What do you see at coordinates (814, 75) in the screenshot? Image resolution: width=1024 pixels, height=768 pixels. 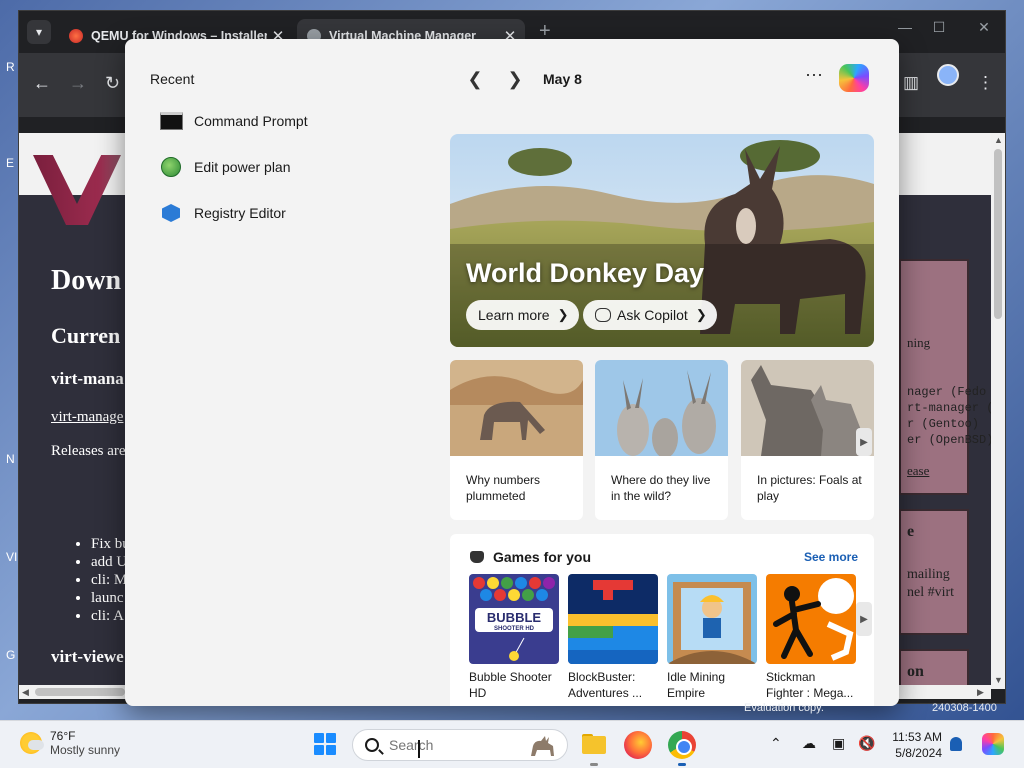 I see `more-options-button: ⋯` at bounding box center [814, 75].